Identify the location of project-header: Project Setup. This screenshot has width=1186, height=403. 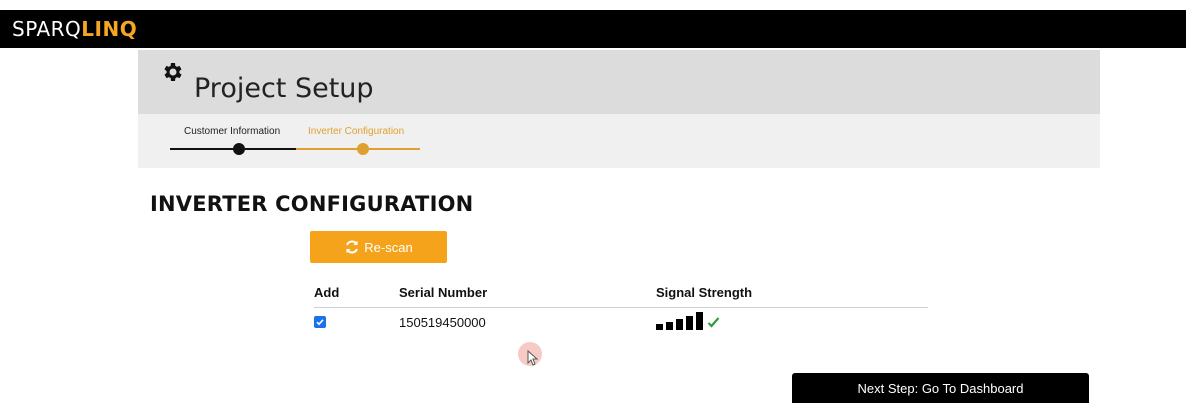
(619, 82).